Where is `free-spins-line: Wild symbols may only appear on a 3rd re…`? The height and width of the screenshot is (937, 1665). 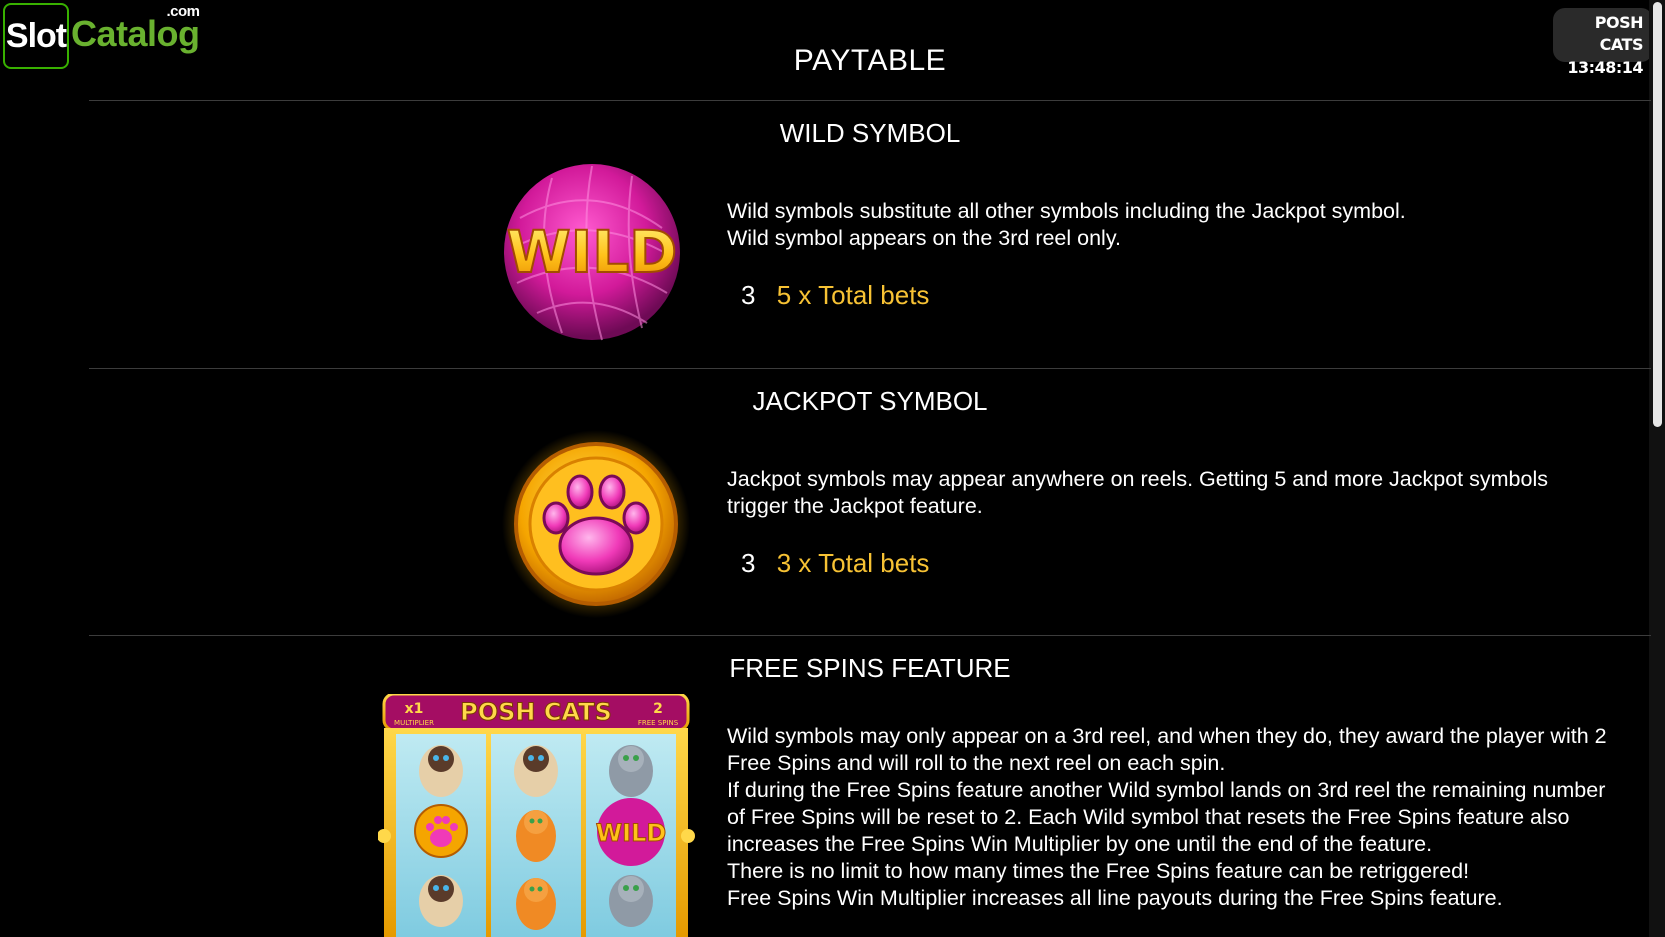
free-spins-line: Wild symbols may only appear on a 3rd re… is located at coordinates (1167, 736).